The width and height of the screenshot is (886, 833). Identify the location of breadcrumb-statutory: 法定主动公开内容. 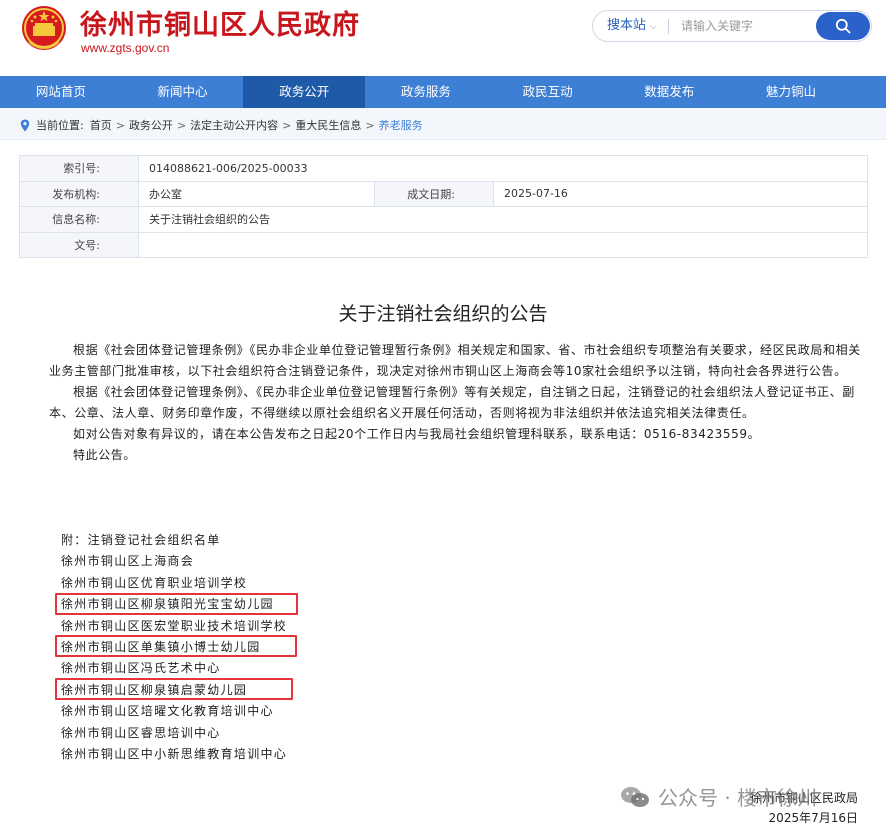
(234, 125).